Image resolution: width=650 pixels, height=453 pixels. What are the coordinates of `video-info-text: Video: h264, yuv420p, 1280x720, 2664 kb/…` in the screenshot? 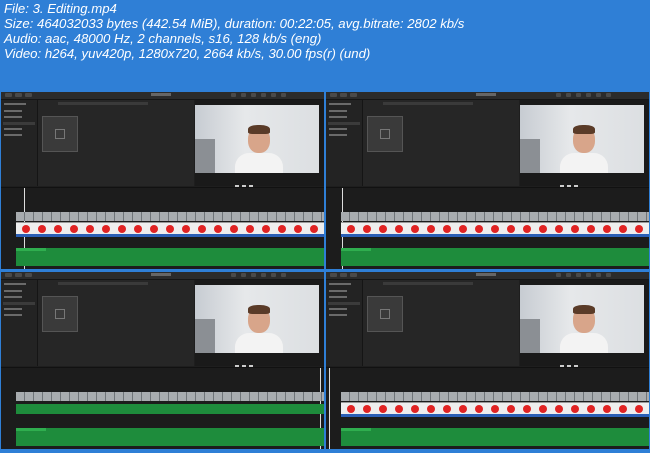 It's located at (187, 53).